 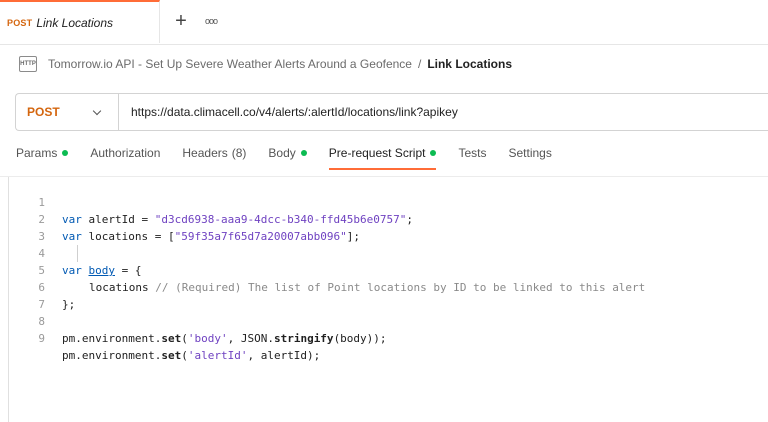 What do you see at coordinates (125, 153) in the screenshot?
I see `tab-authorization-label: Authorization` at bounding box center [125, 153].